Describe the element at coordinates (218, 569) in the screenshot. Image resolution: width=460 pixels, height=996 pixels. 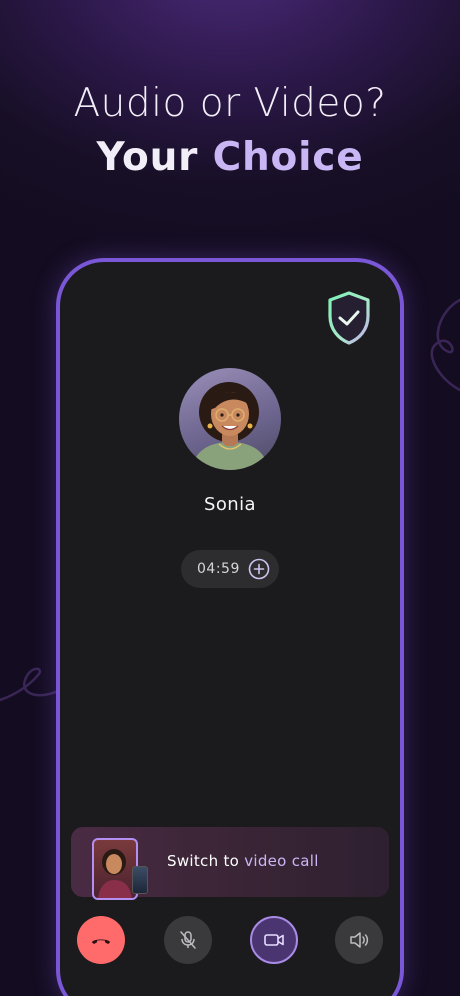
I see `timer-text: 04:59` at that location.